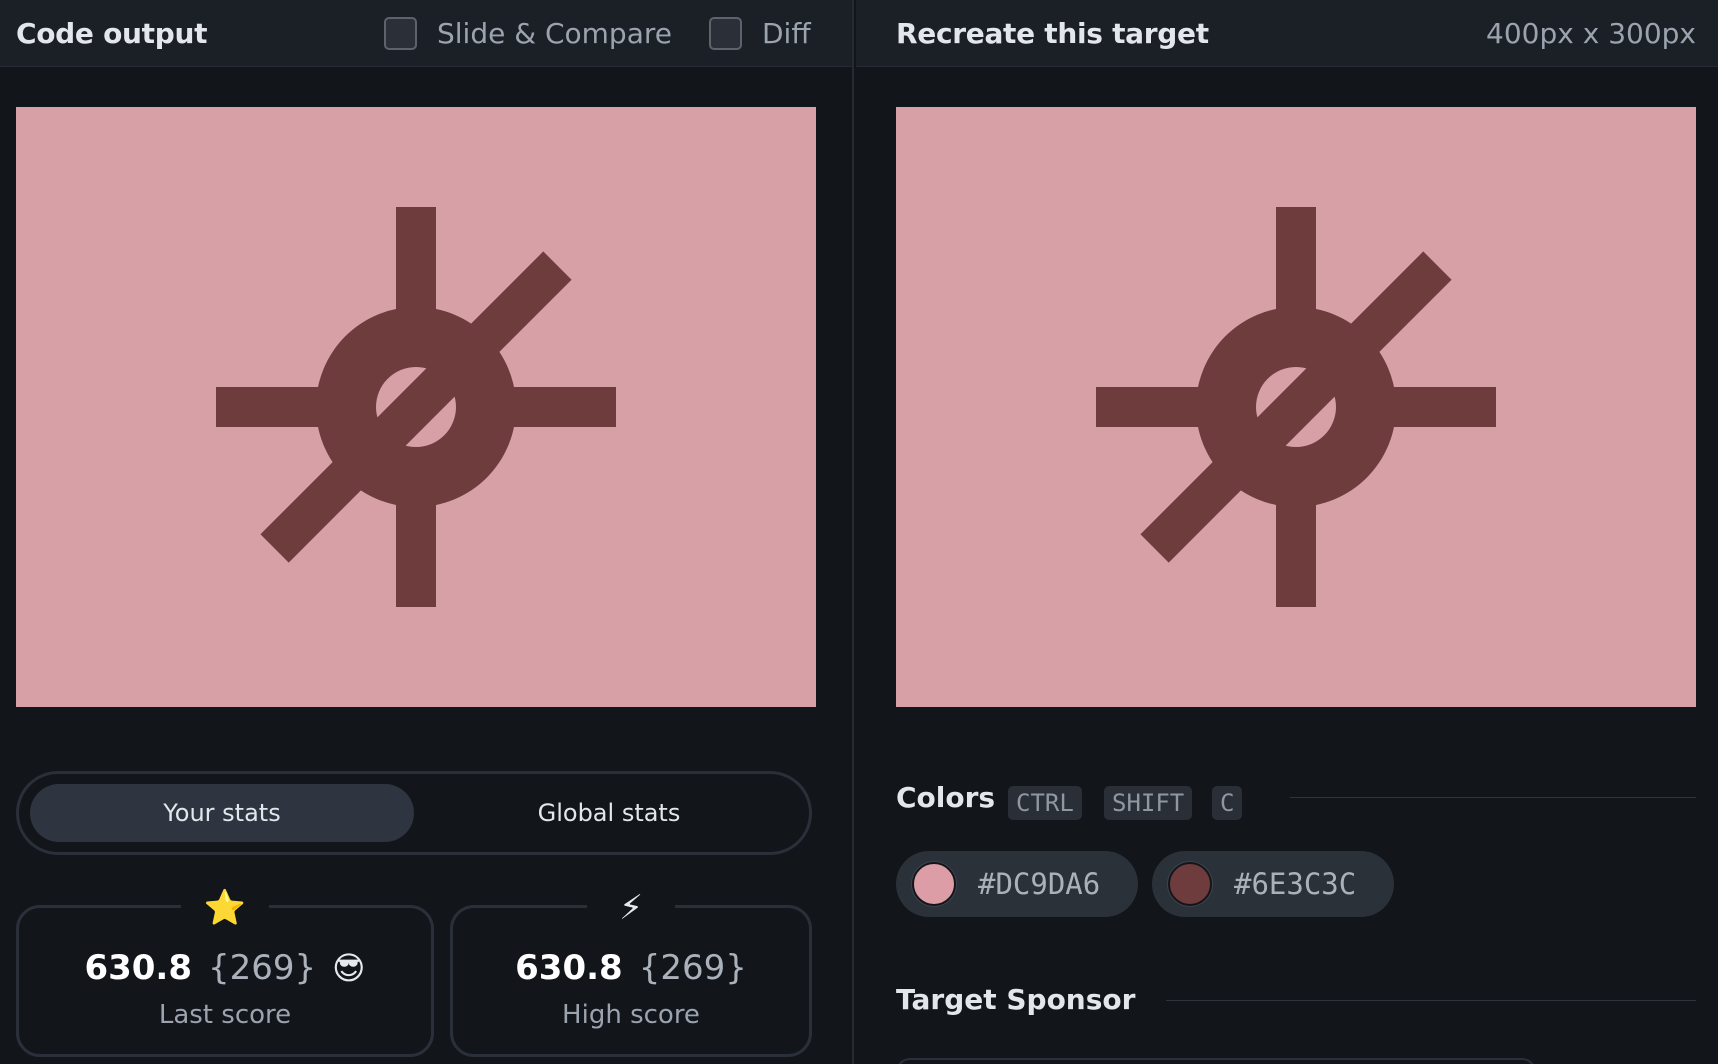  Describe the element at coordinates (1045, 803) in the screenshot. I see `shortcut-key-ctrl: CTRL` at that location.